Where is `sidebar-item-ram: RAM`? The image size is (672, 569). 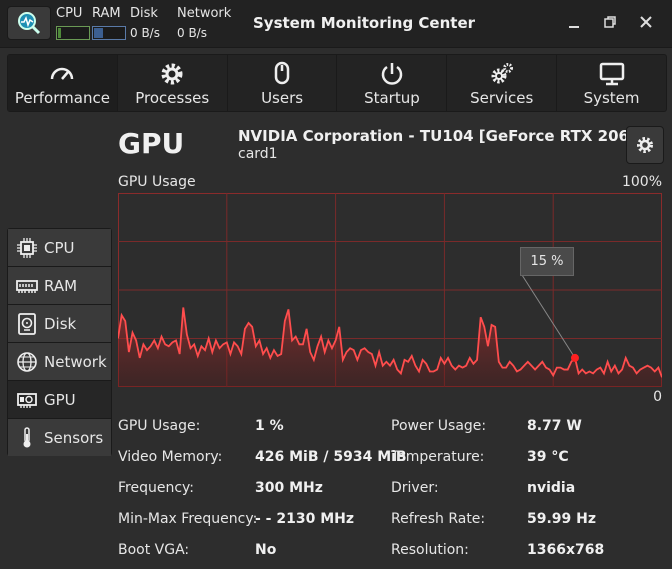 sidebar-item-ram: RAM is located at coordinates (59, 286).